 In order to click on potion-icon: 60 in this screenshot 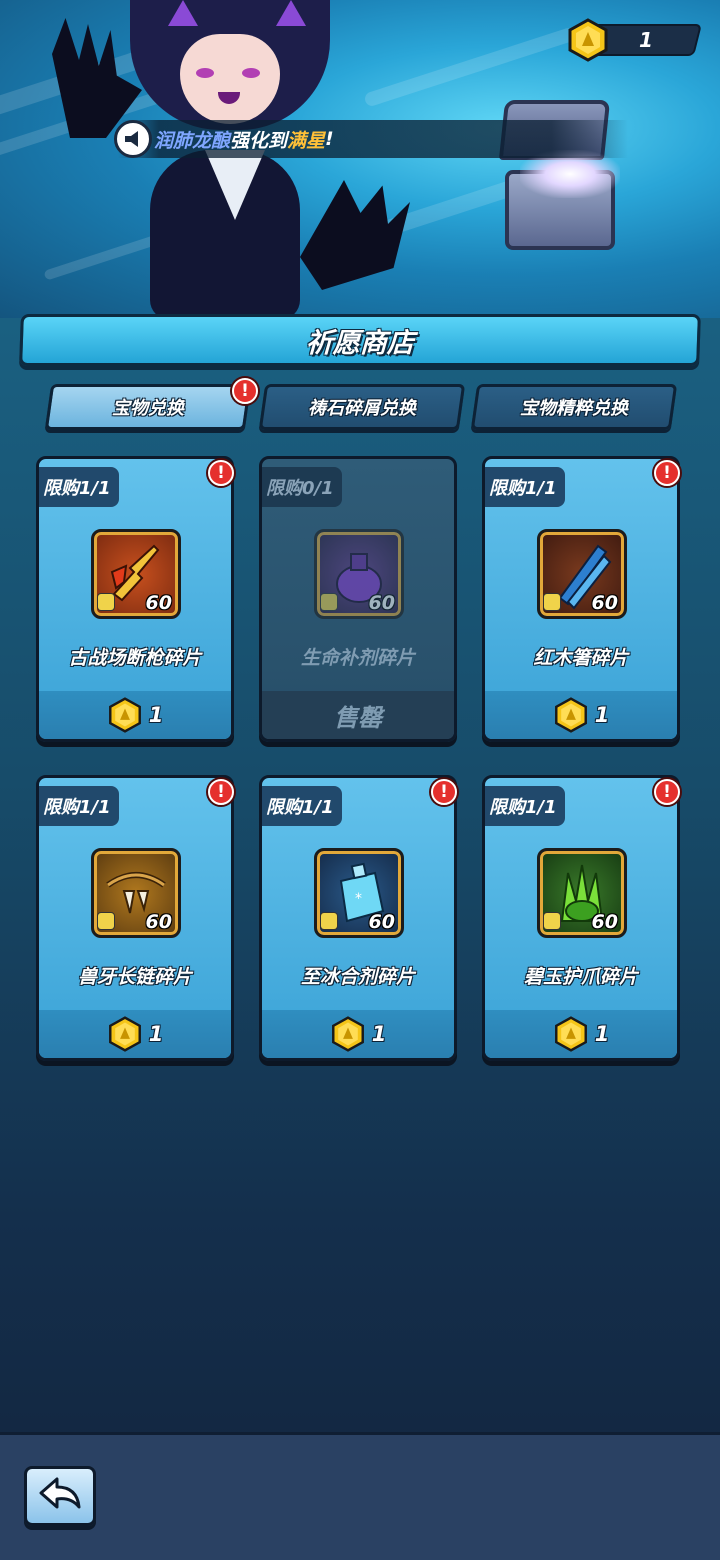, I will do `click(359, 574)`.